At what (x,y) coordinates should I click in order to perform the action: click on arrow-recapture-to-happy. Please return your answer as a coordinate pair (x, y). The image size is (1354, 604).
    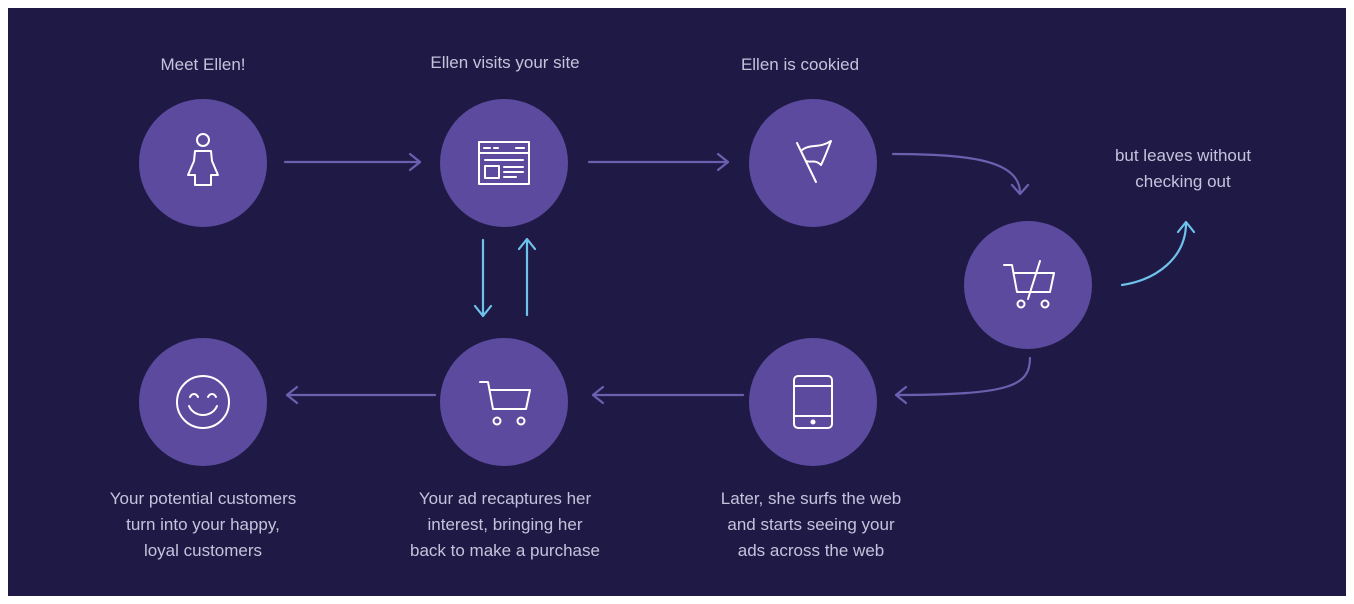
    Looking at the image, I should click on (361, 395).